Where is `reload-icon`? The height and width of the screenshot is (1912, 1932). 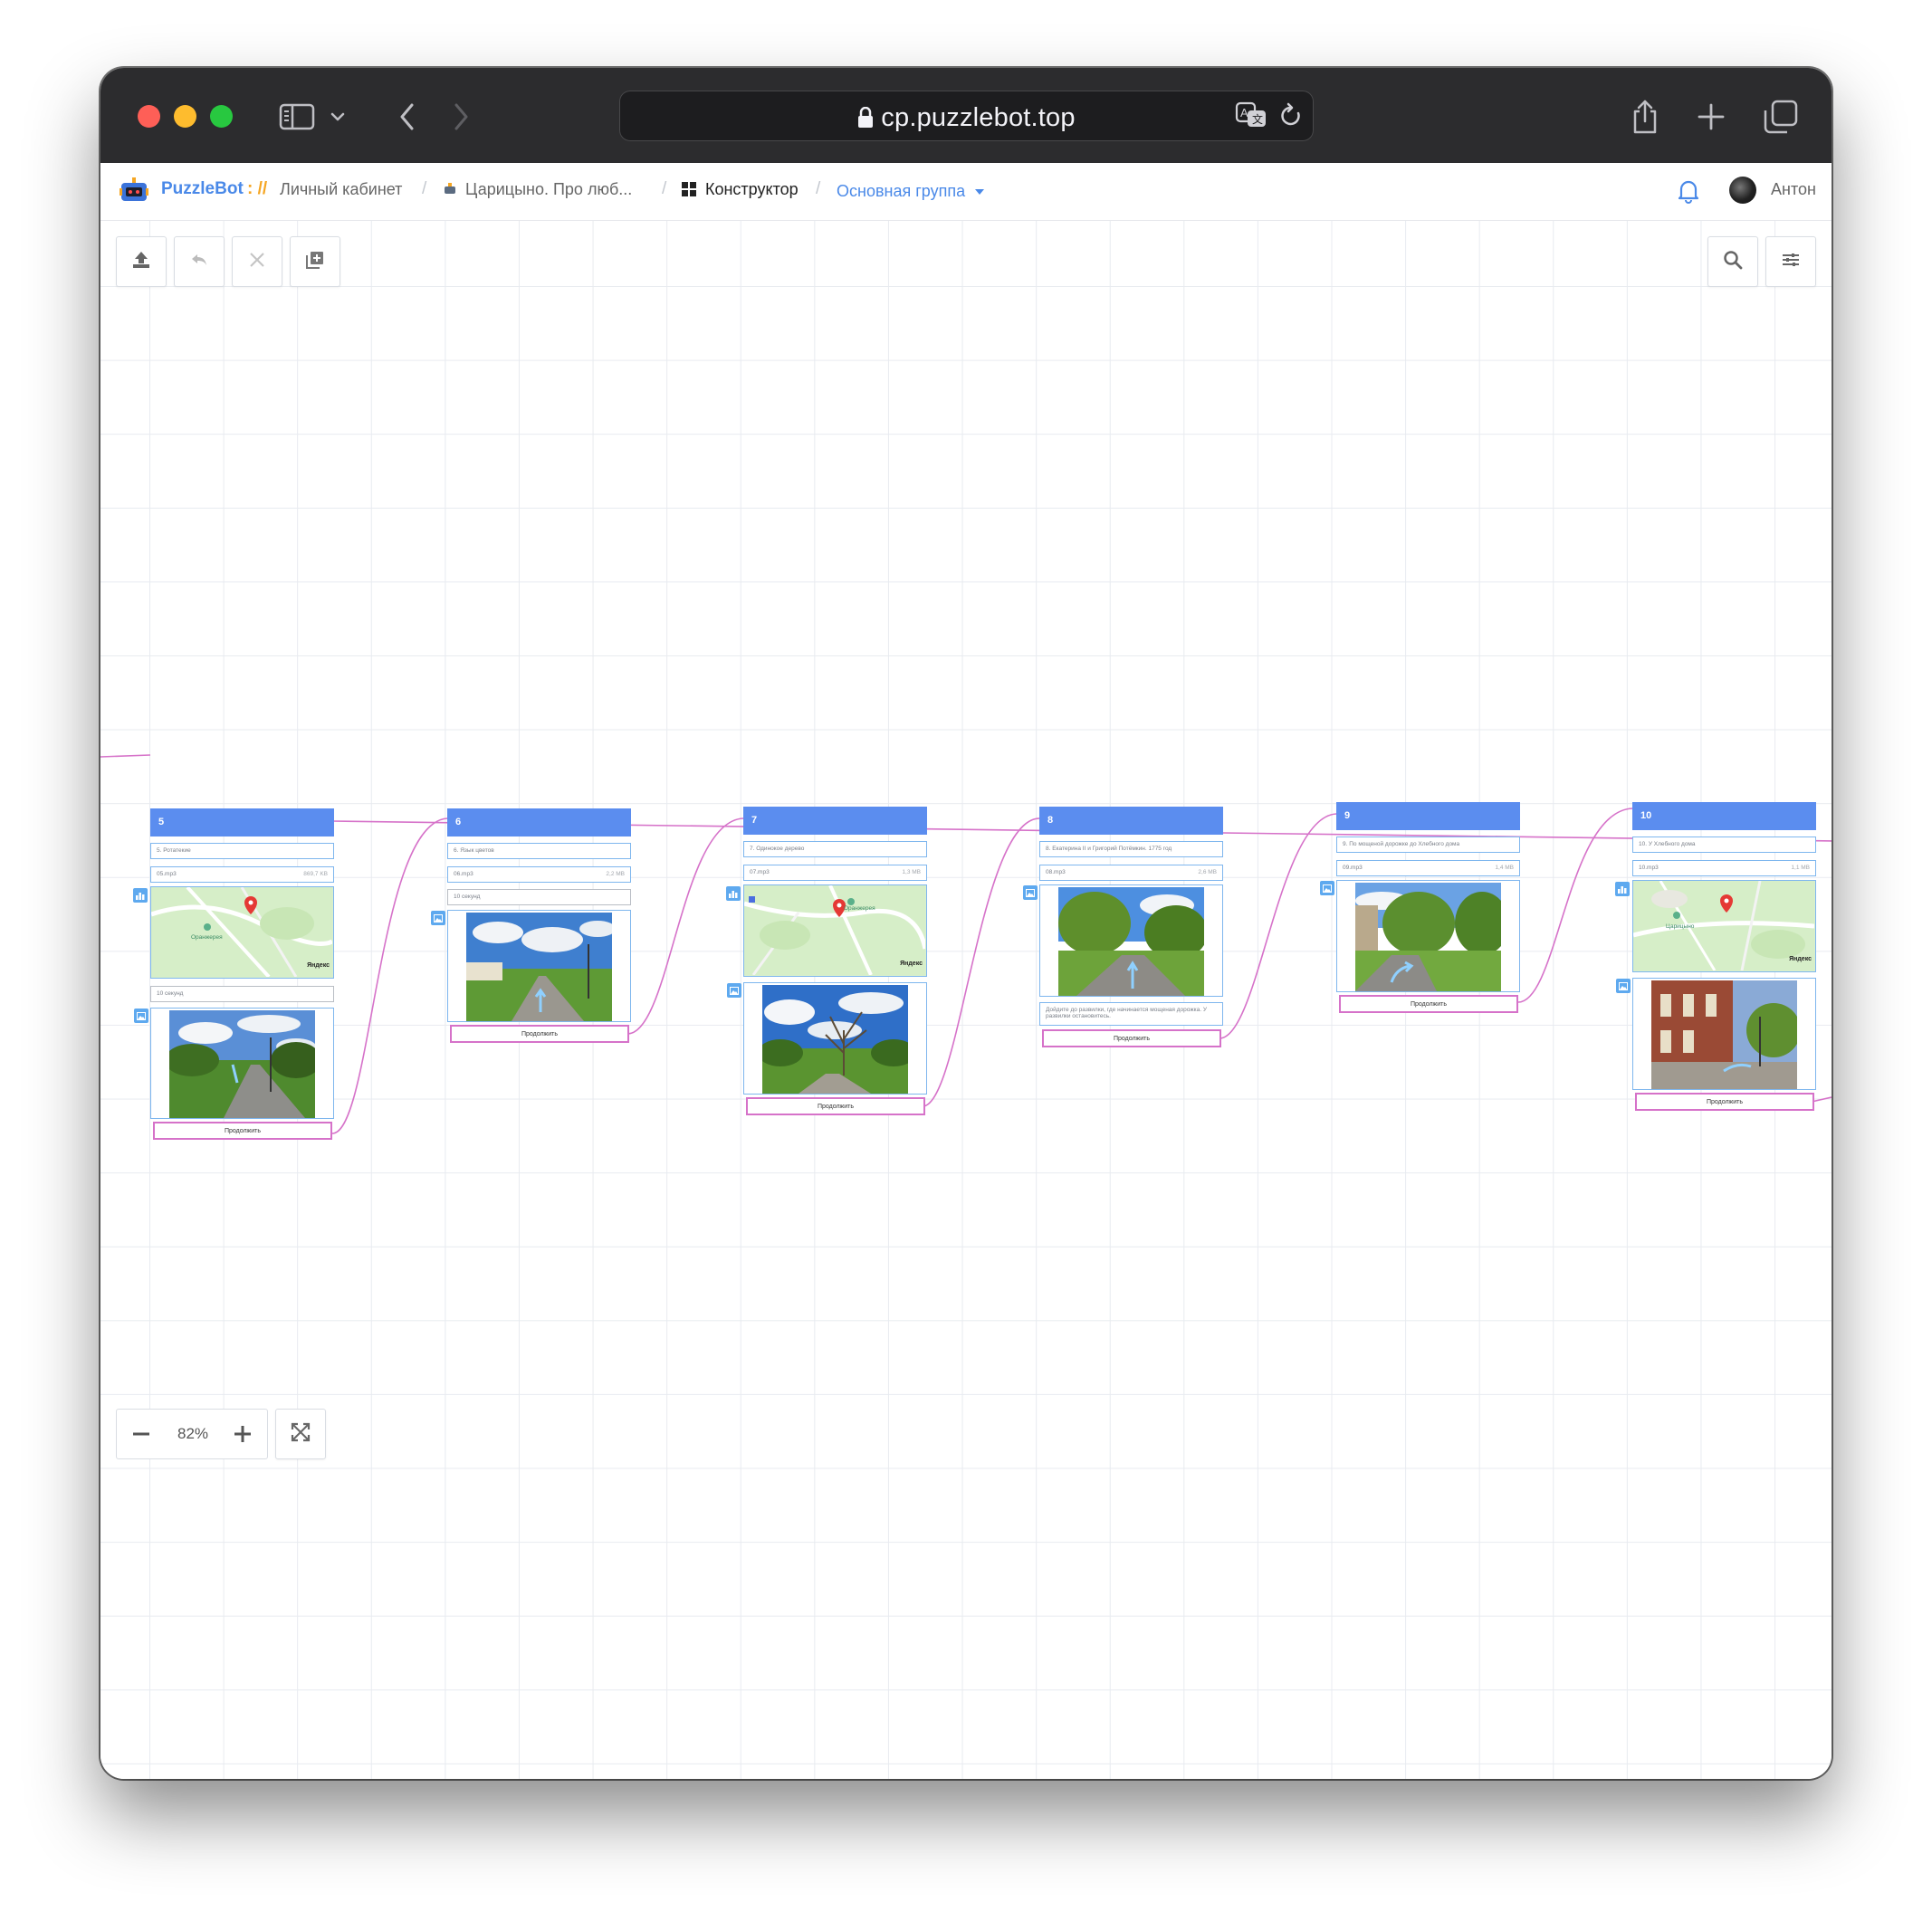 reload-icon is located at coordinates (1291, 118).